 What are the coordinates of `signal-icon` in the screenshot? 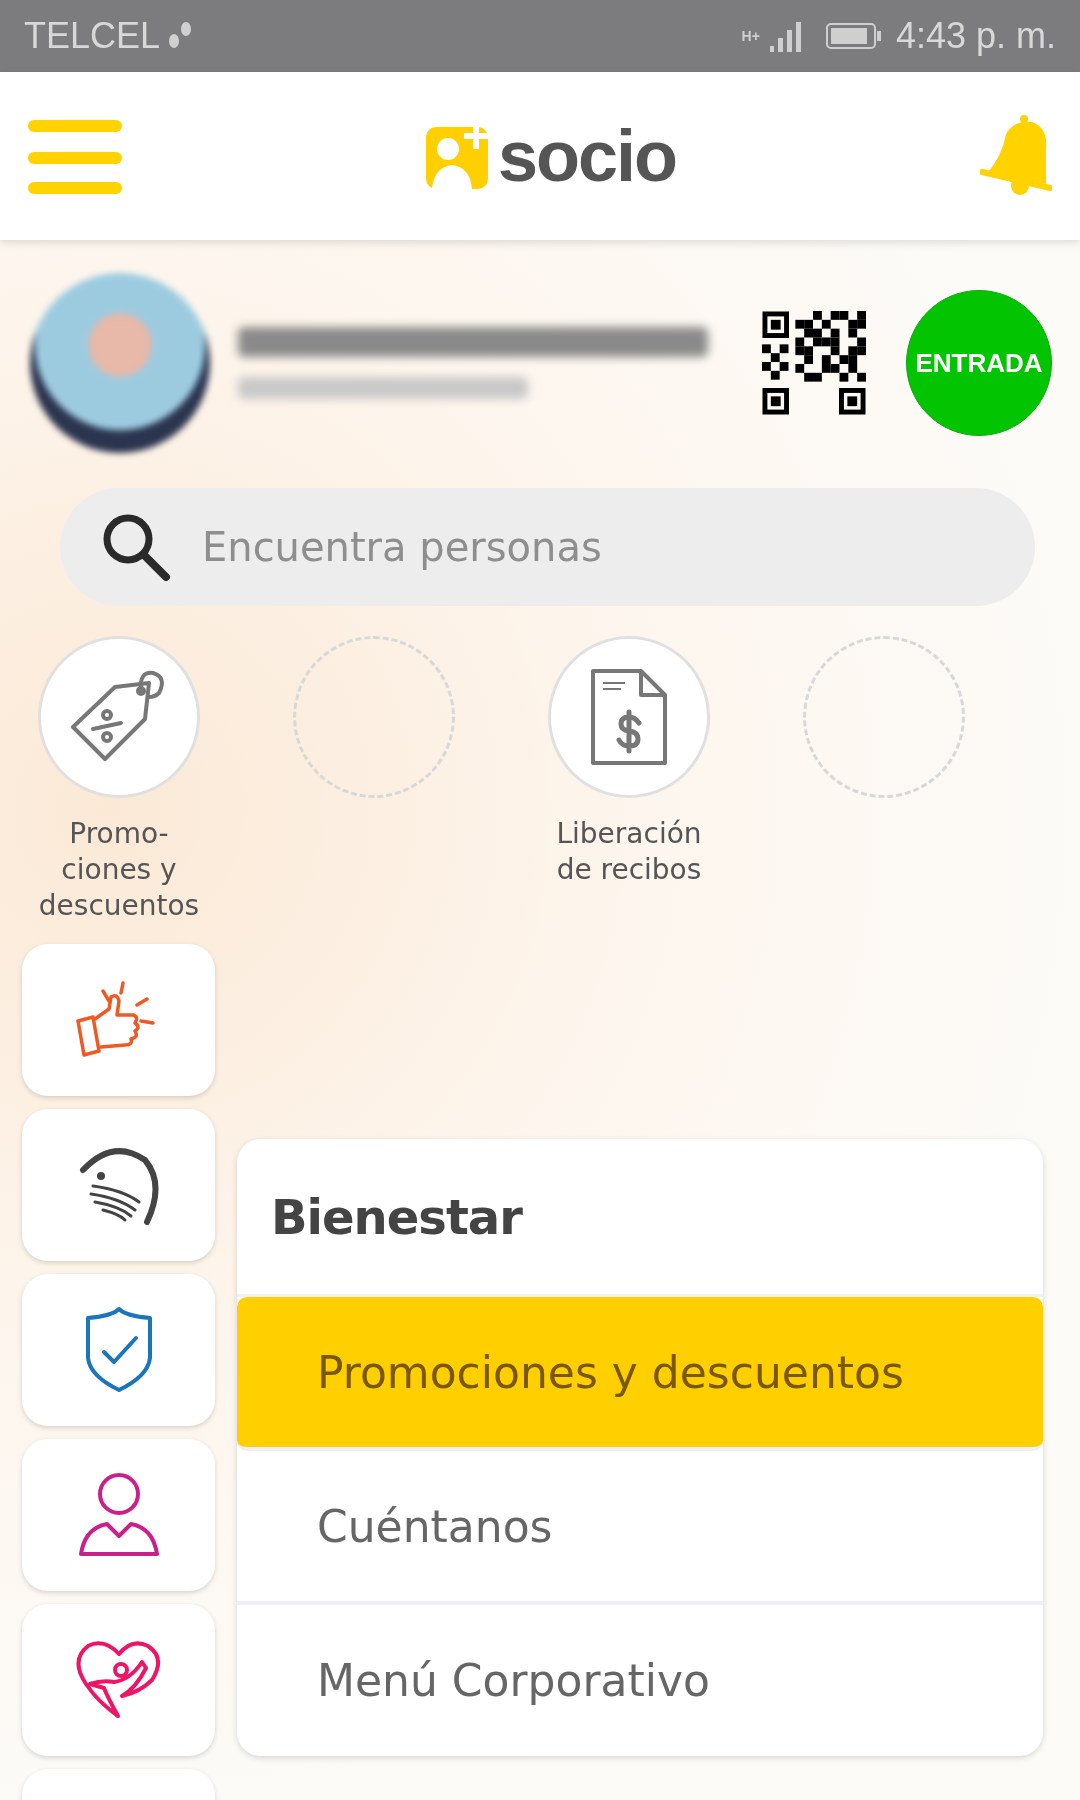 It's located at (786, 36).